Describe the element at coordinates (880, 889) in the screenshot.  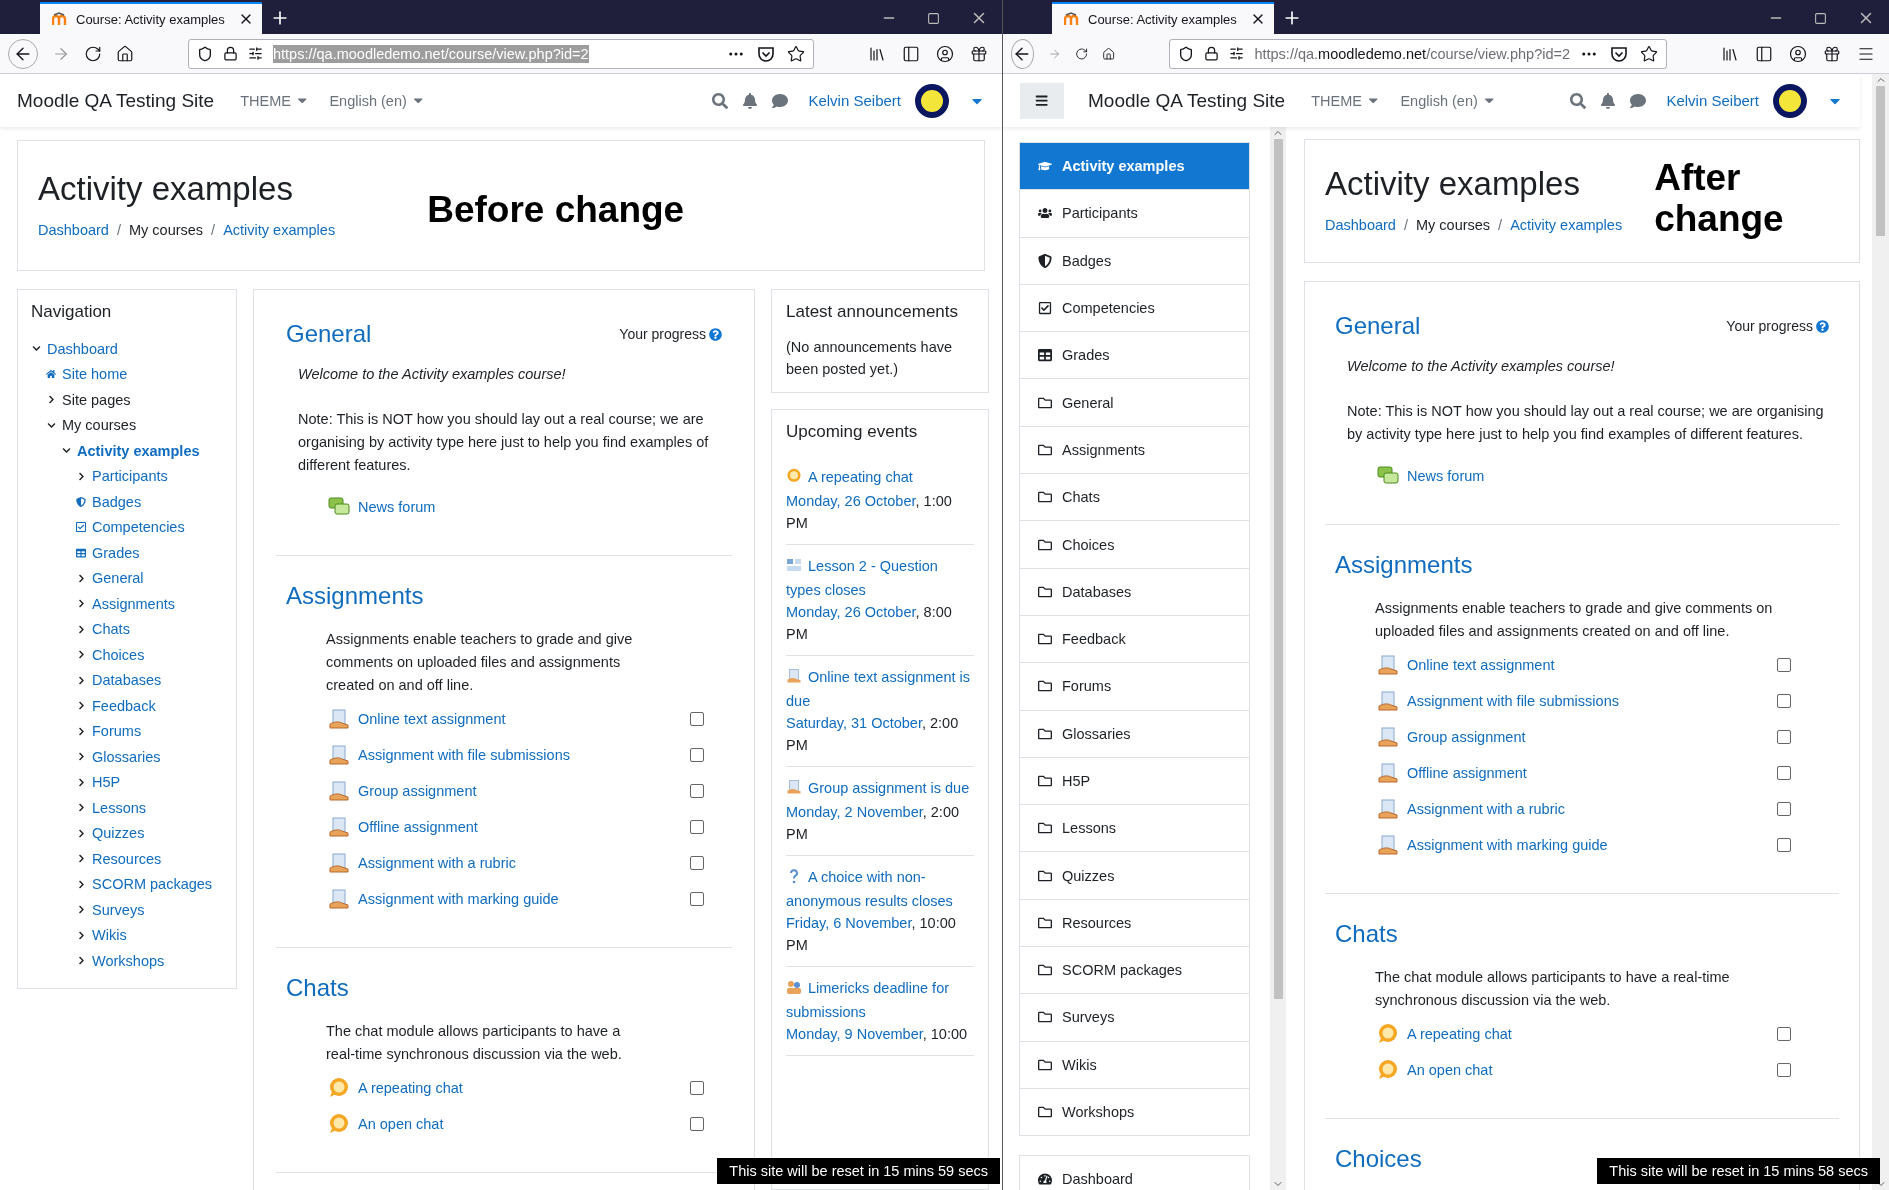
I see `event-link: A choice with non-anonymous results closes` at that location.